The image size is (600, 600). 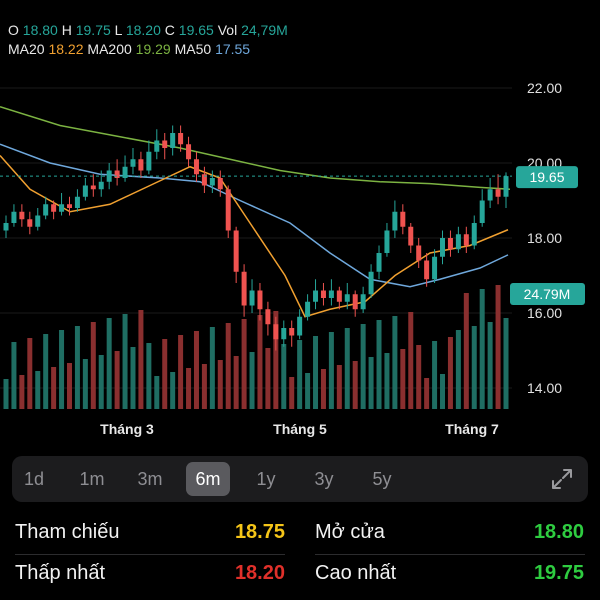 I want to click on y-tick-label: 22.00, so click(x=544, y=88).